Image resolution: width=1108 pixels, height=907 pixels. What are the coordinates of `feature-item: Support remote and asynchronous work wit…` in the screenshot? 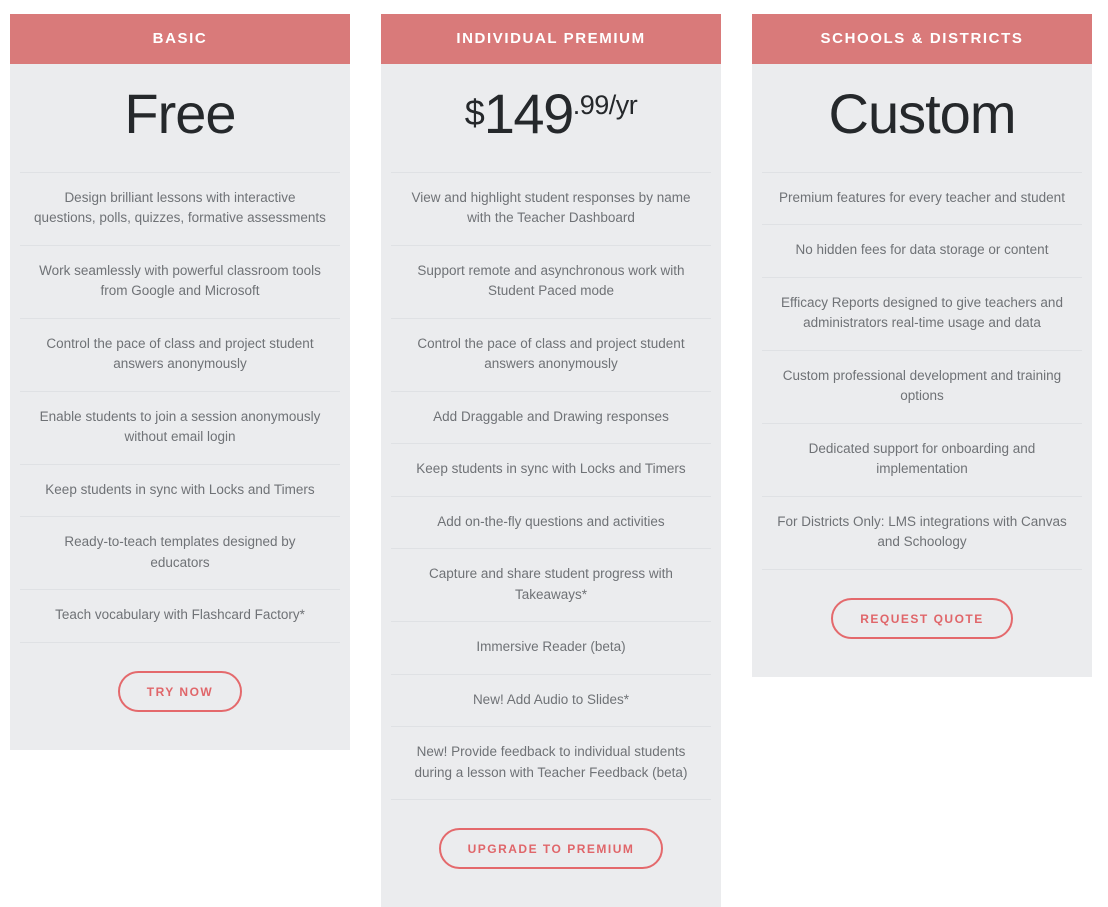 It's located at (551, 281).